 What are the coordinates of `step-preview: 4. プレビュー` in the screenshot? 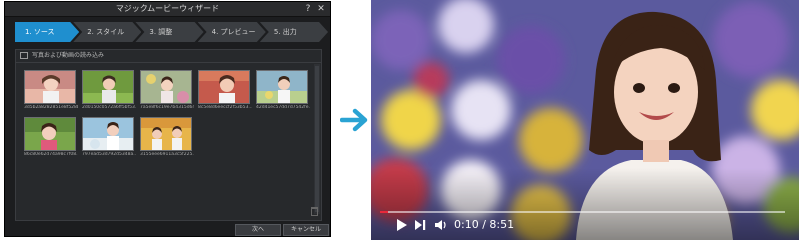 It's located at (232, 32).